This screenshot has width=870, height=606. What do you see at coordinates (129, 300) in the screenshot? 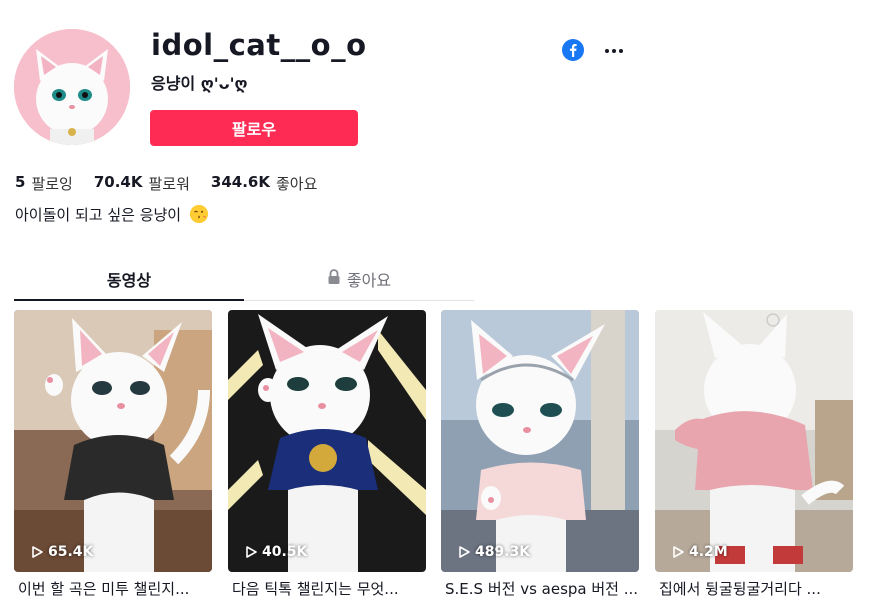
I see `tab-active-indicator` at bounding box center [129, 300].